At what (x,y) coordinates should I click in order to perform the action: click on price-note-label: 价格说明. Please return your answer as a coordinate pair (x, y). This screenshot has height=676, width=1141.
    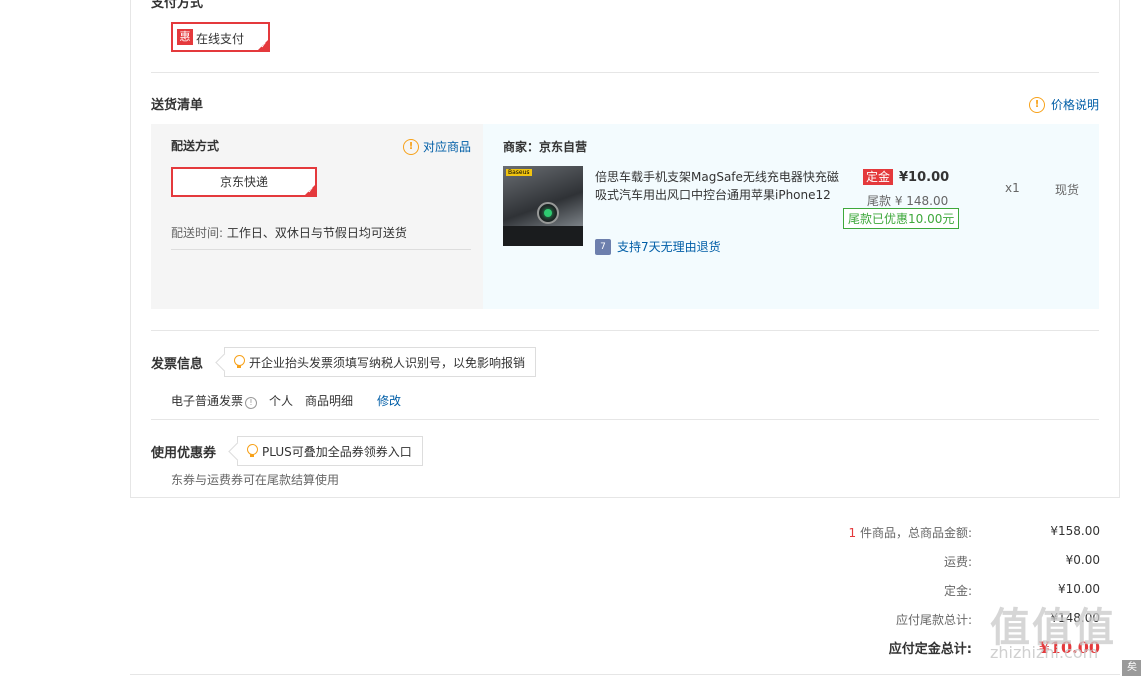
    Looking at the image, I should click on (1074, 105).